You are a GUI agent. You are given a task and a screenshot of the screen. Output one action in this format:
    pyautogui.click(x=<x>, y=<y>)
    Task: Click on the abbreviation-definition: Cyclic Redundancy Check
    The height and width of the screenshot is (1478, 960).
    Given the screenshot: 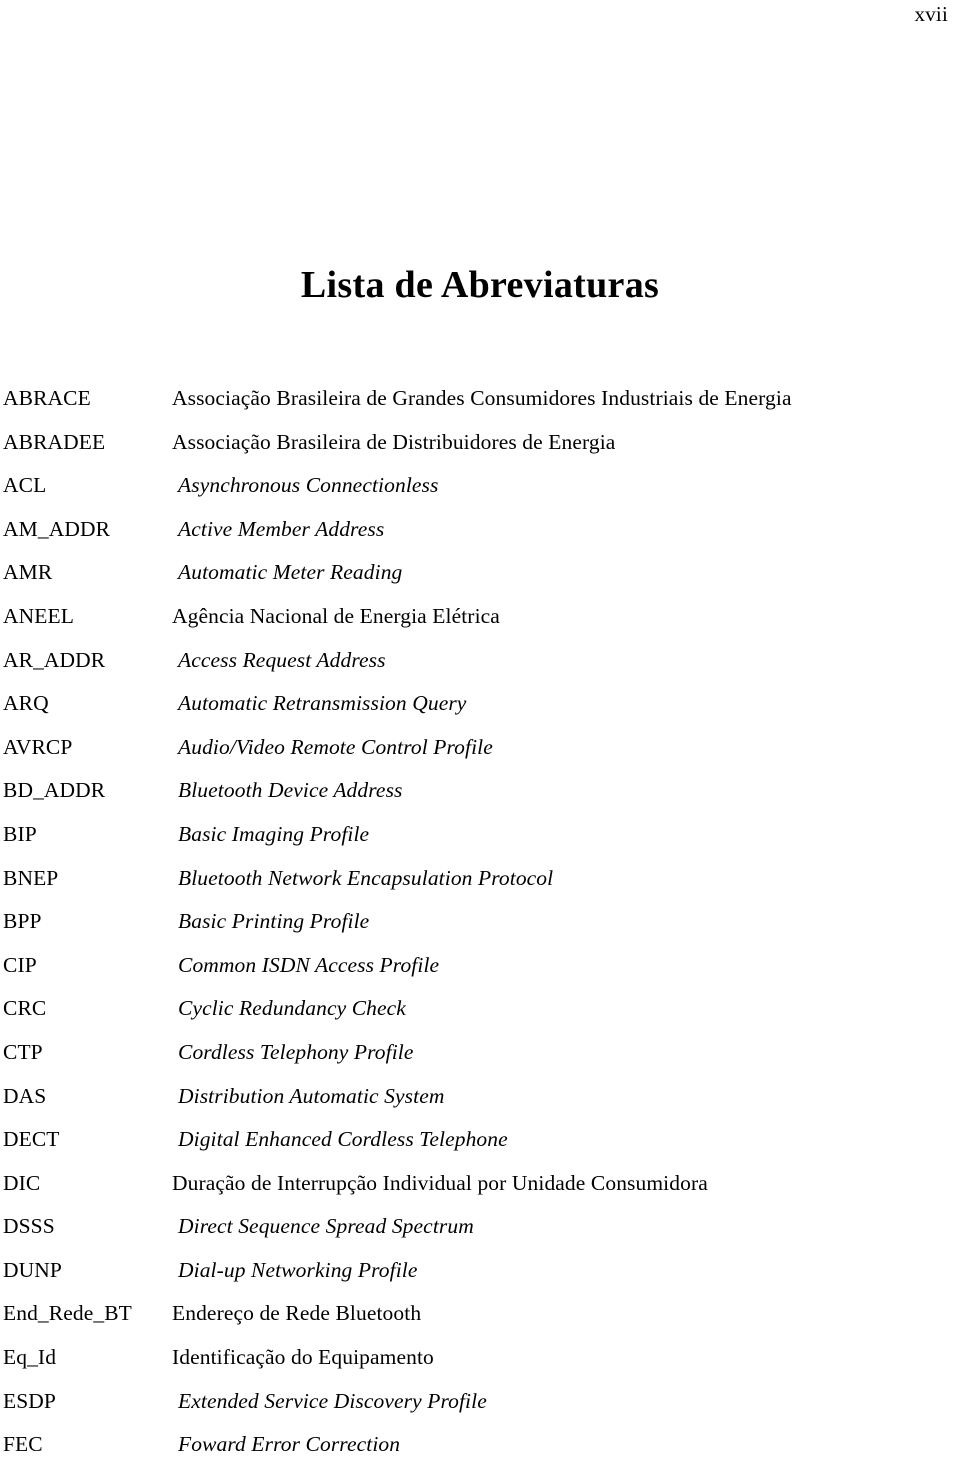 What is the action you would take?
    pyautogui.click(x=292, y=1008)
    